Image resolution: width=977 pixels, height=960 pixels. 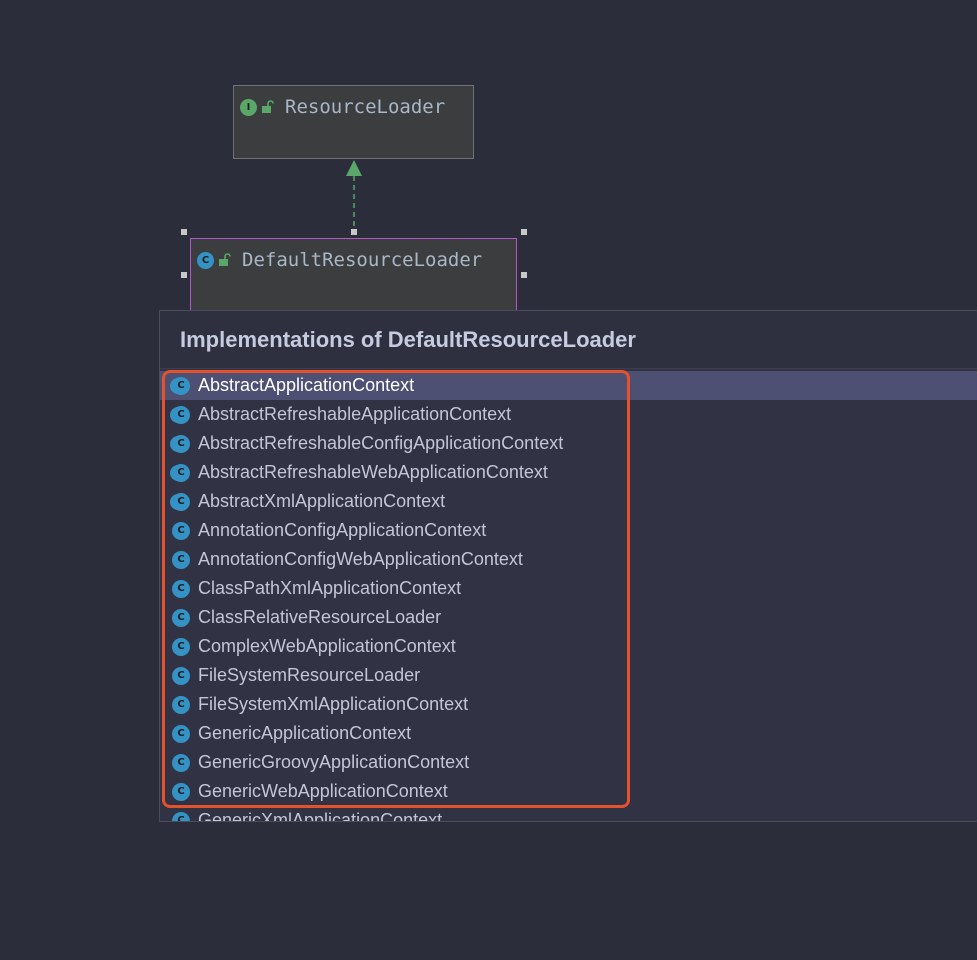 What do you see at coordinates (568, 414) in the screenshot?
I see `list-item: C AbstractRefreshableApplicationContext` at bounding box center [568, 414].